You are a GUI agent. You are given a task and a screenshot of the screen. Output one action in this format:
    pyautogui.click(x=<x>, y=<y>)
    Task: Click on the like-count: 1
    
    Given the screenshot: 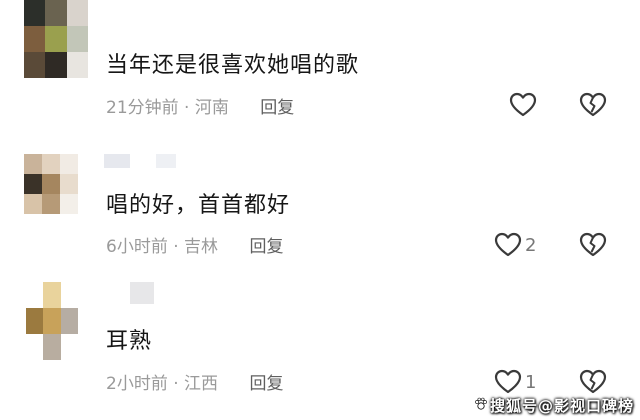 What is the action you would take?
    pyautogui.click(x=531, y=382)
    